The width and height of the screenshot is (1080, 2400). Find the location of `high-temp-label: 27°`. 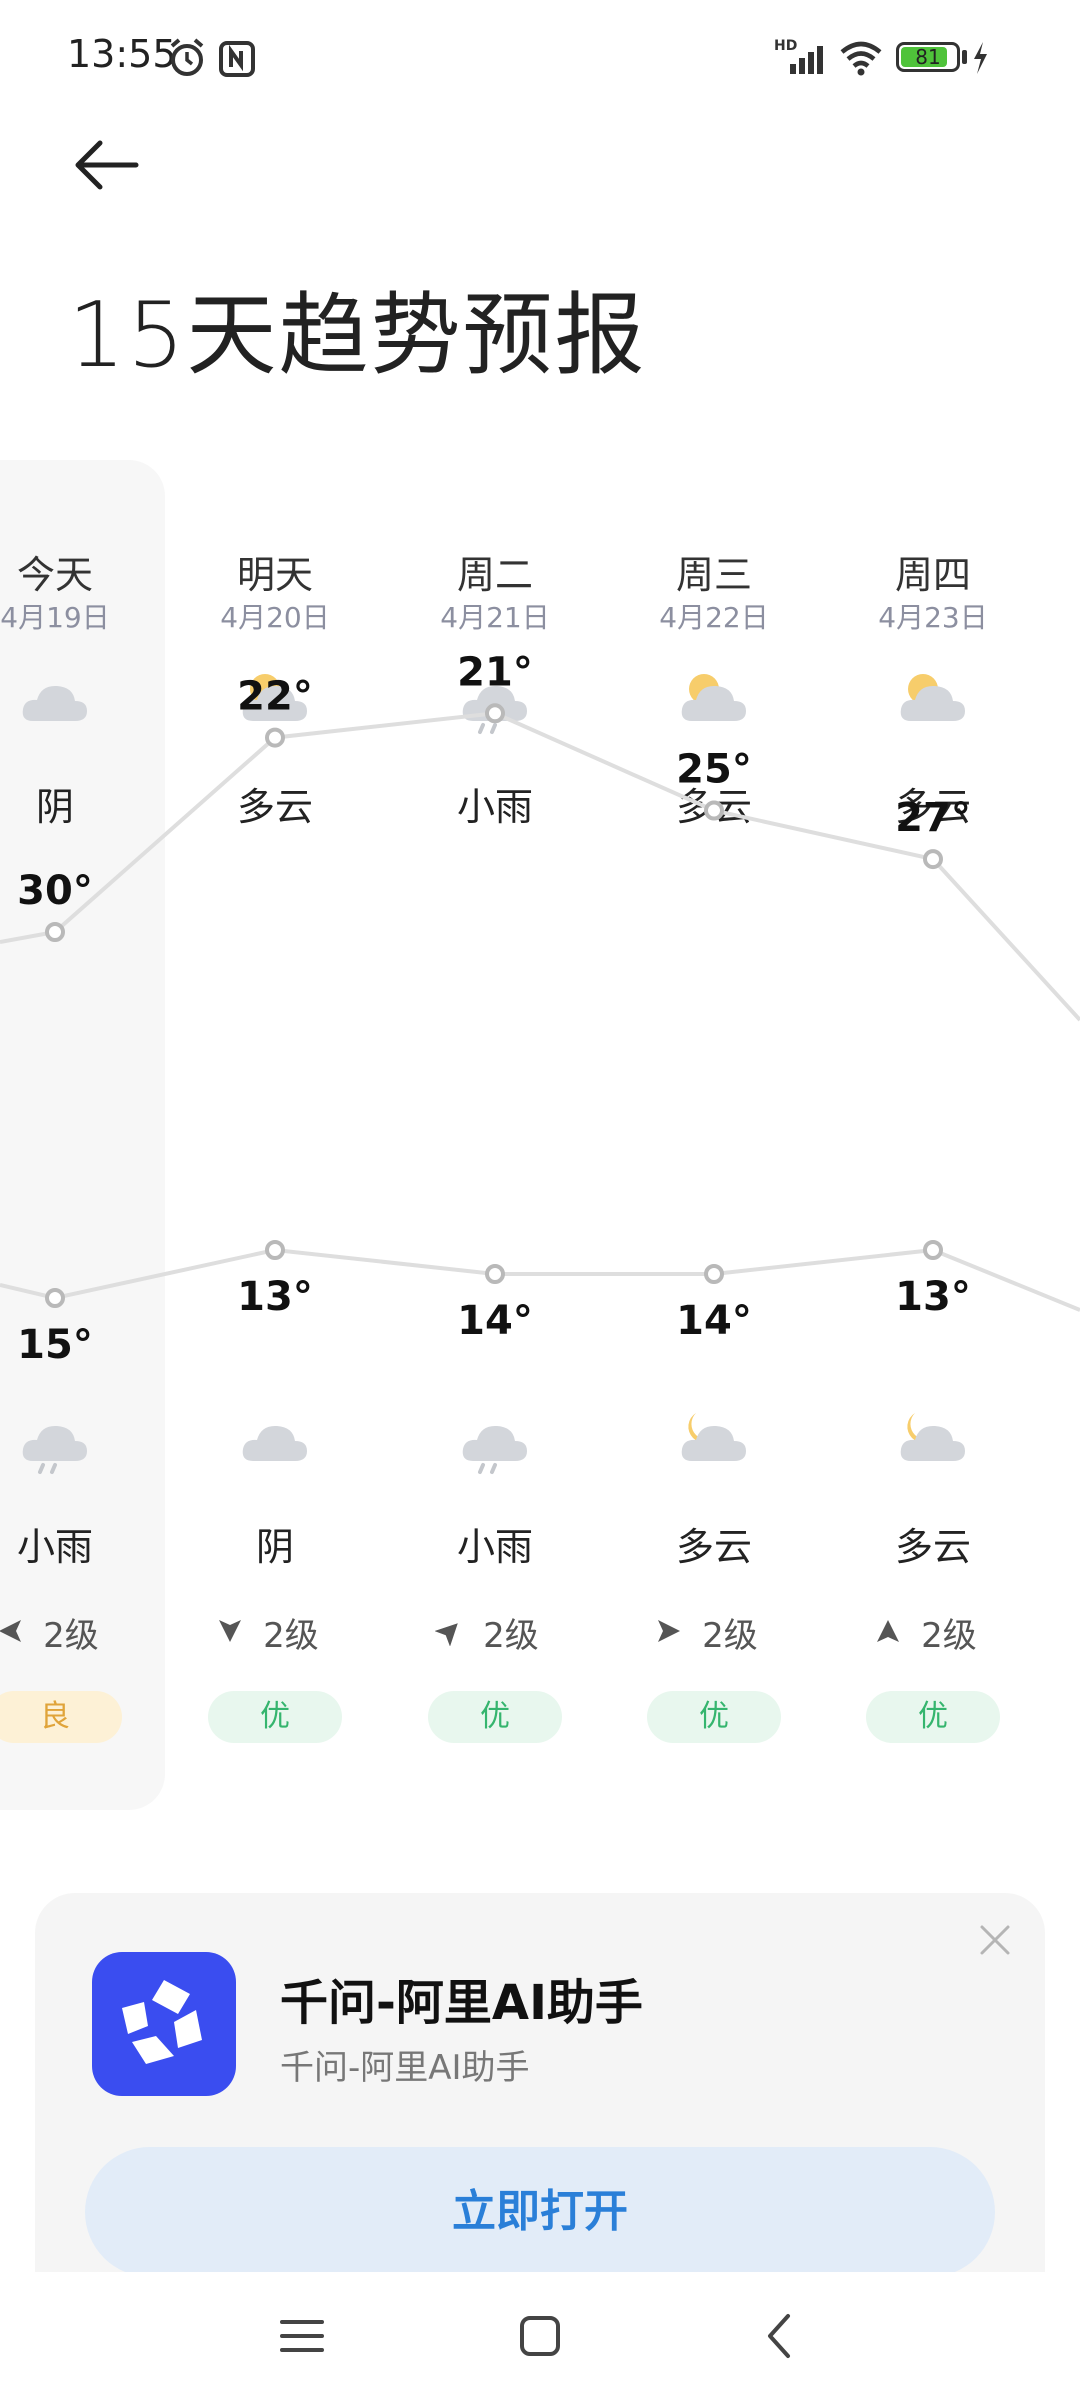

high-temp-label: 27° is located at coordinates (933, 818).